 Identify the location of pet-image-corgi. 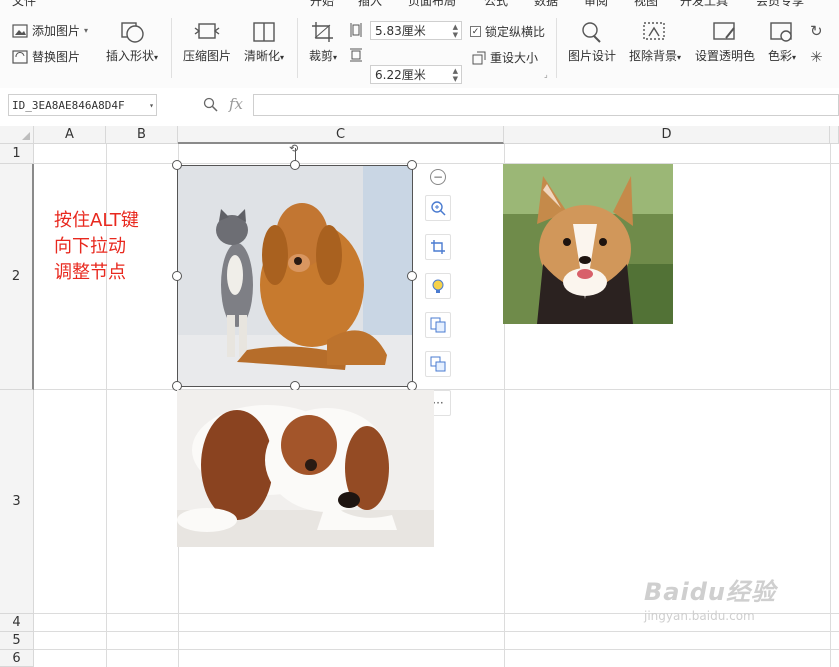
(588, 244).